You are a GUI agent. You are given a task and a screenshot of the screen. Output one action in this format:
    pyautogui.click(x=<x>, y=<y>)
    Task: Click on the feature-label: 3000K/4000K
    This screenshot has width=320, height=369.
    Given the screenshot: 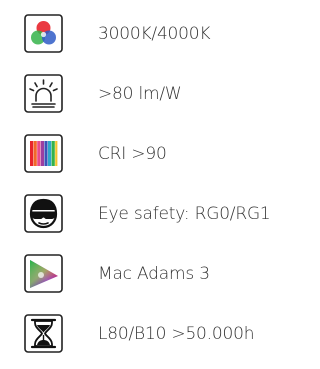 What is the action you would take?
    pyautogui.click(x=154, y=34)
    